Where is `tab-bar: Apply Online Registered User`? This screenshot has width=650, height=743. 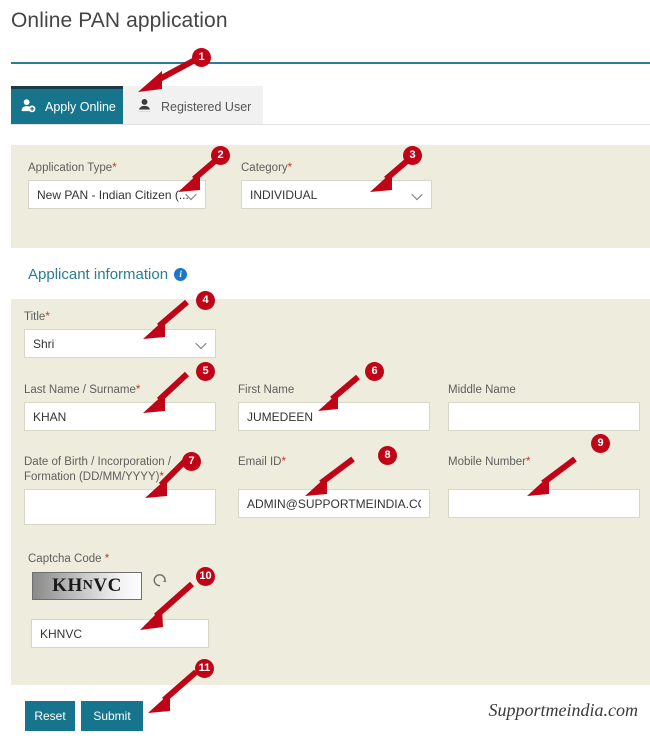 tab-bar: Apply Online Registered User is located at coordinates (330, 105).